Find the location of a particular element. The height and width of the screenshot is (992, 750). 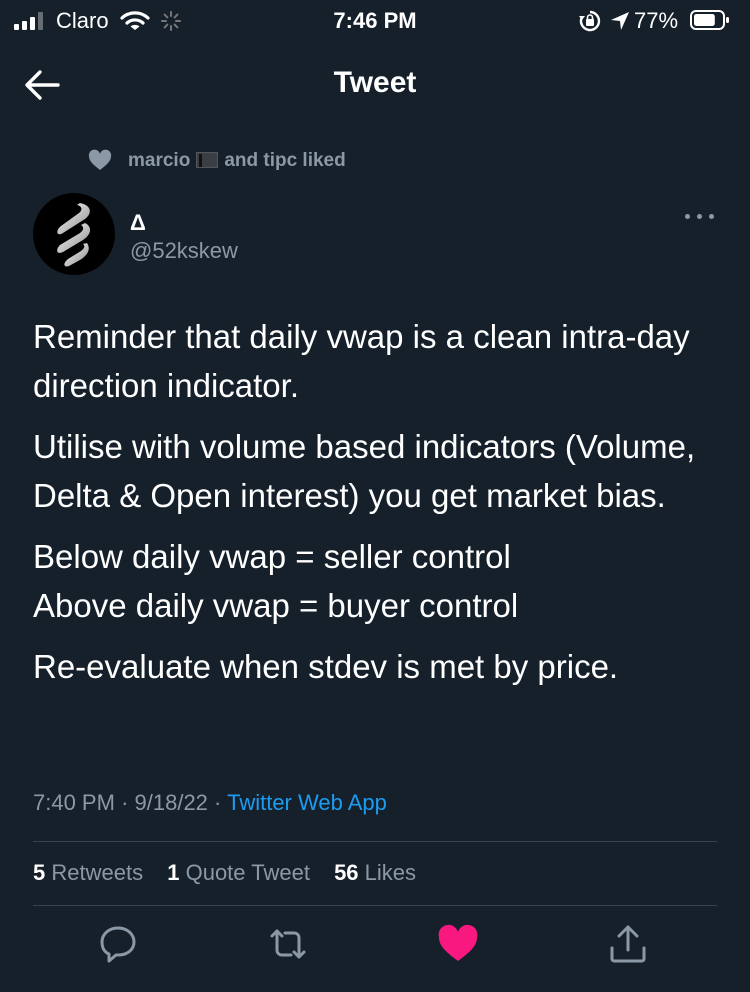

page-title: Tweet is located at coordinates (375, 82).